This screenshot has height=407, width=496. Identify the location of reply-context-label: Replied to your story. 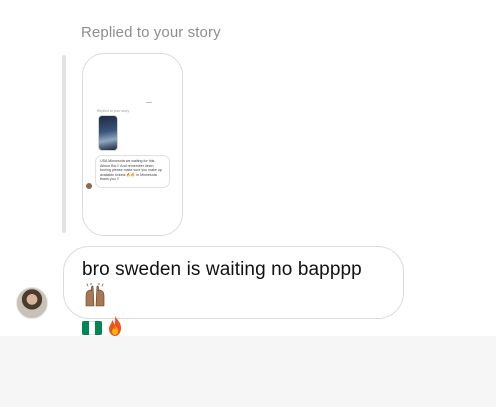
(151, 32).